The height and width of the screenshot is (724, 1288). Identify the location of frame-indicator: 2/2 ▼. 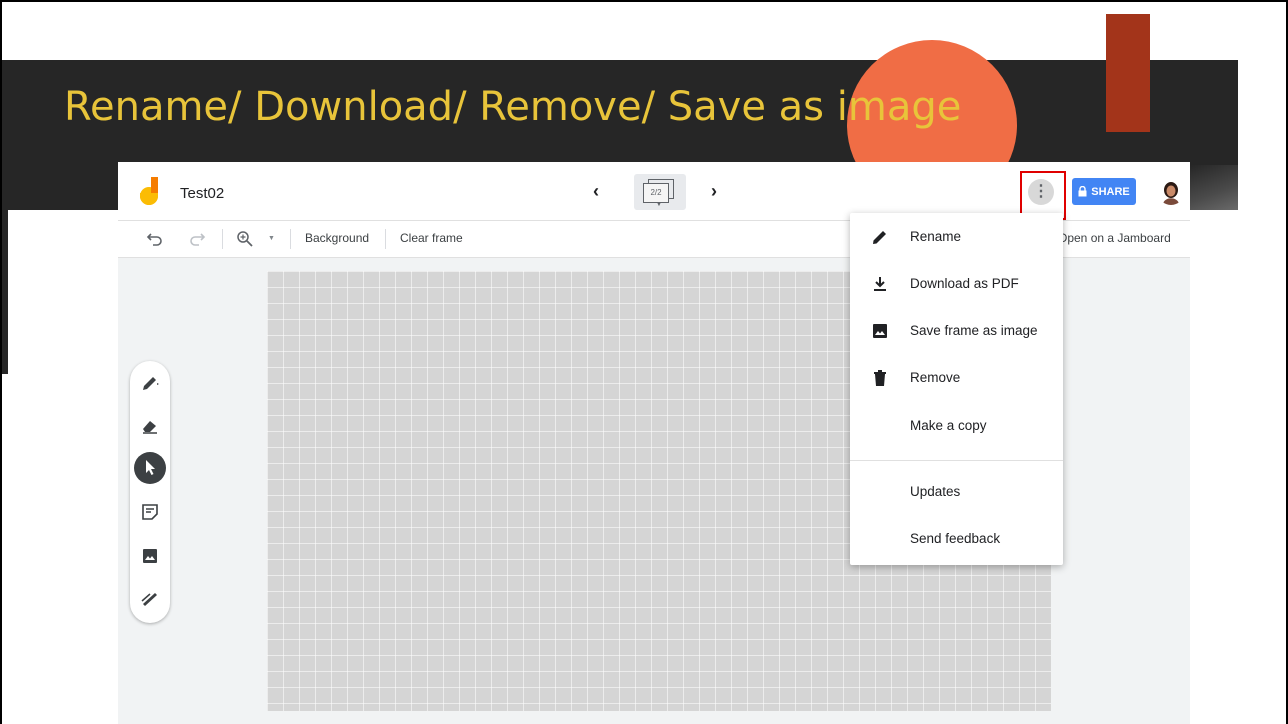
(660, 192).